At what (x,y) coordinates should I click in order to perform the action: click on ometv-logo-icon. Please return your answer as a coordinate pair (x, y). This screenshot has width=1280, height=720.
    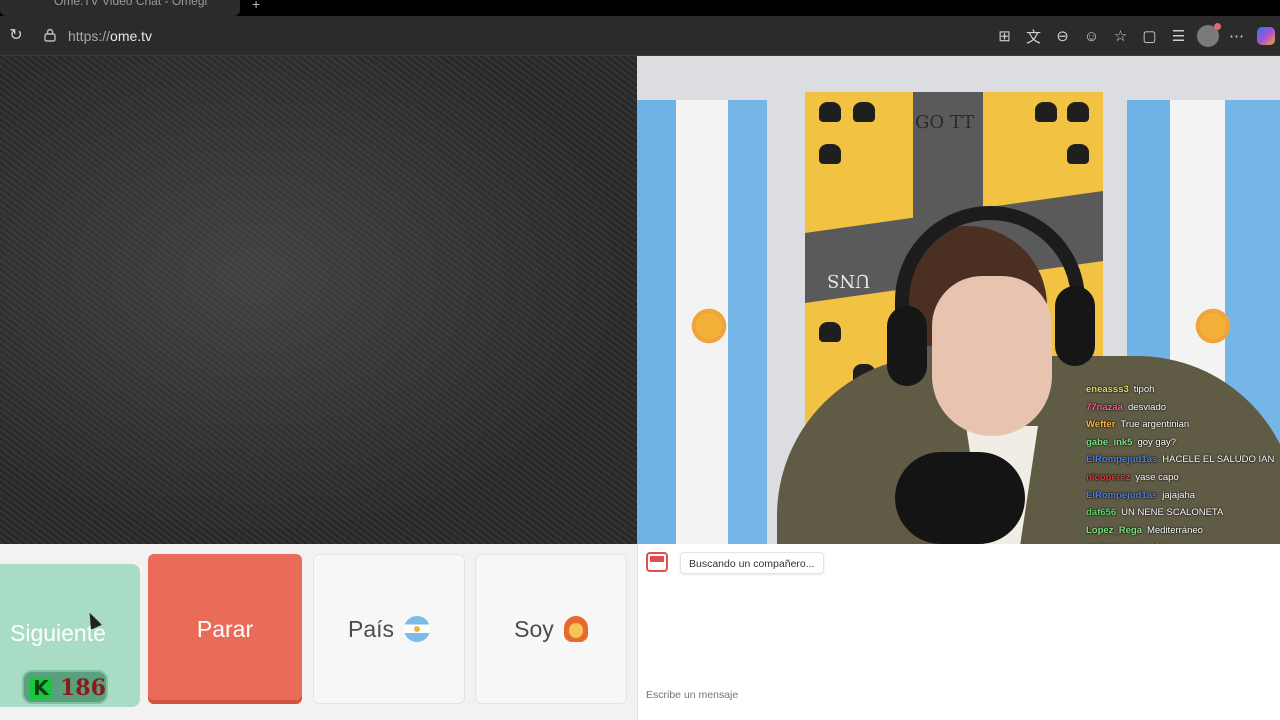
    Looking at the image, I should click on (657, 562).